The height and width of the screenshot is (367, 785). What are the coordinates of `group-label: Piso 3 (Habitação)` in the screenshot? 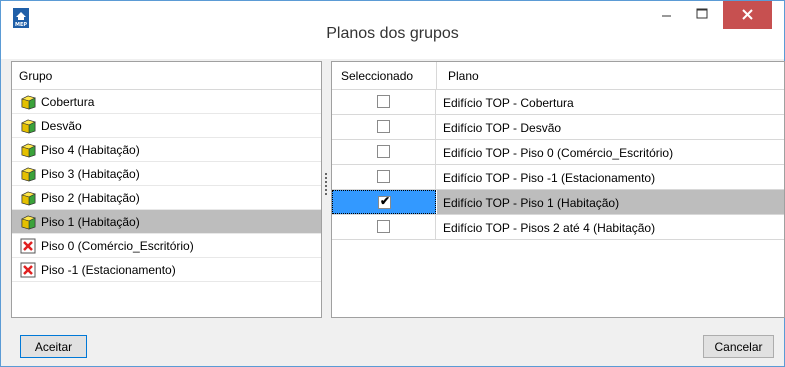 It's located at (90, 174).